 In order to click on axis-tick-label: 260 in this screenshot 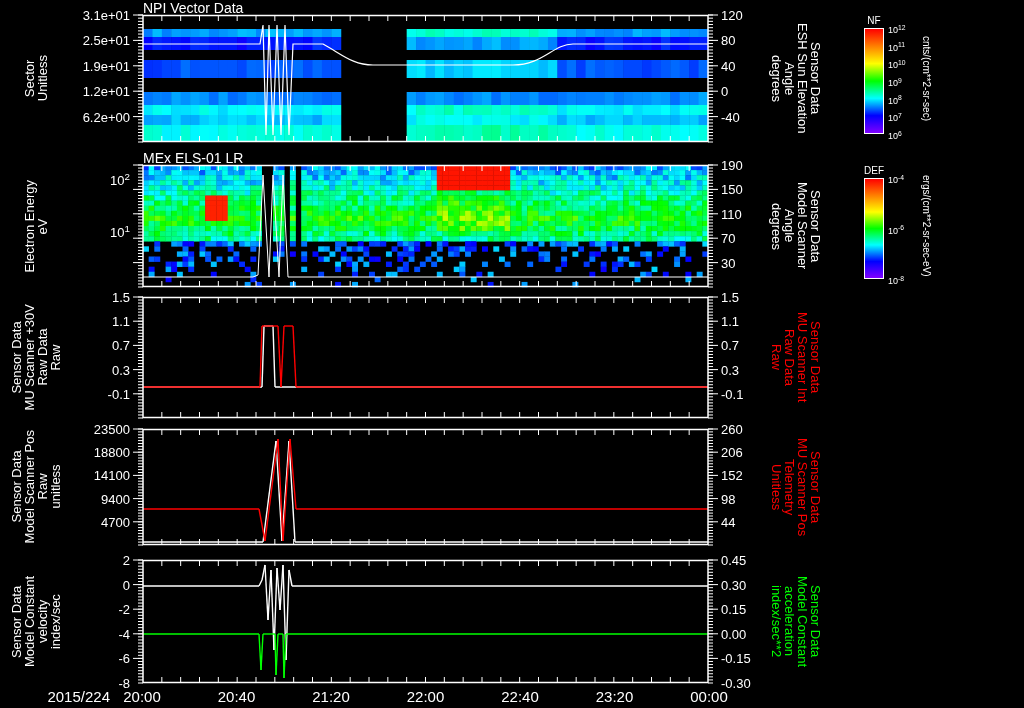, I will do `click(732, 429)`.